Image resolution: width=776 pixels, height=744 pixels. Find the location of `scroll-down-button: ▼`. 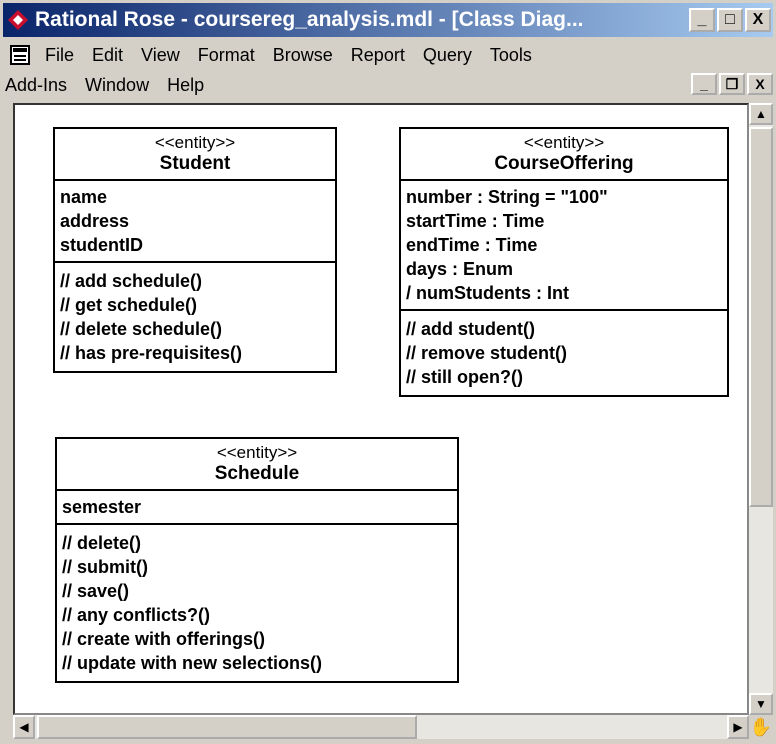

scroll-down-button: ▼ is located at coordinates (761, 704).